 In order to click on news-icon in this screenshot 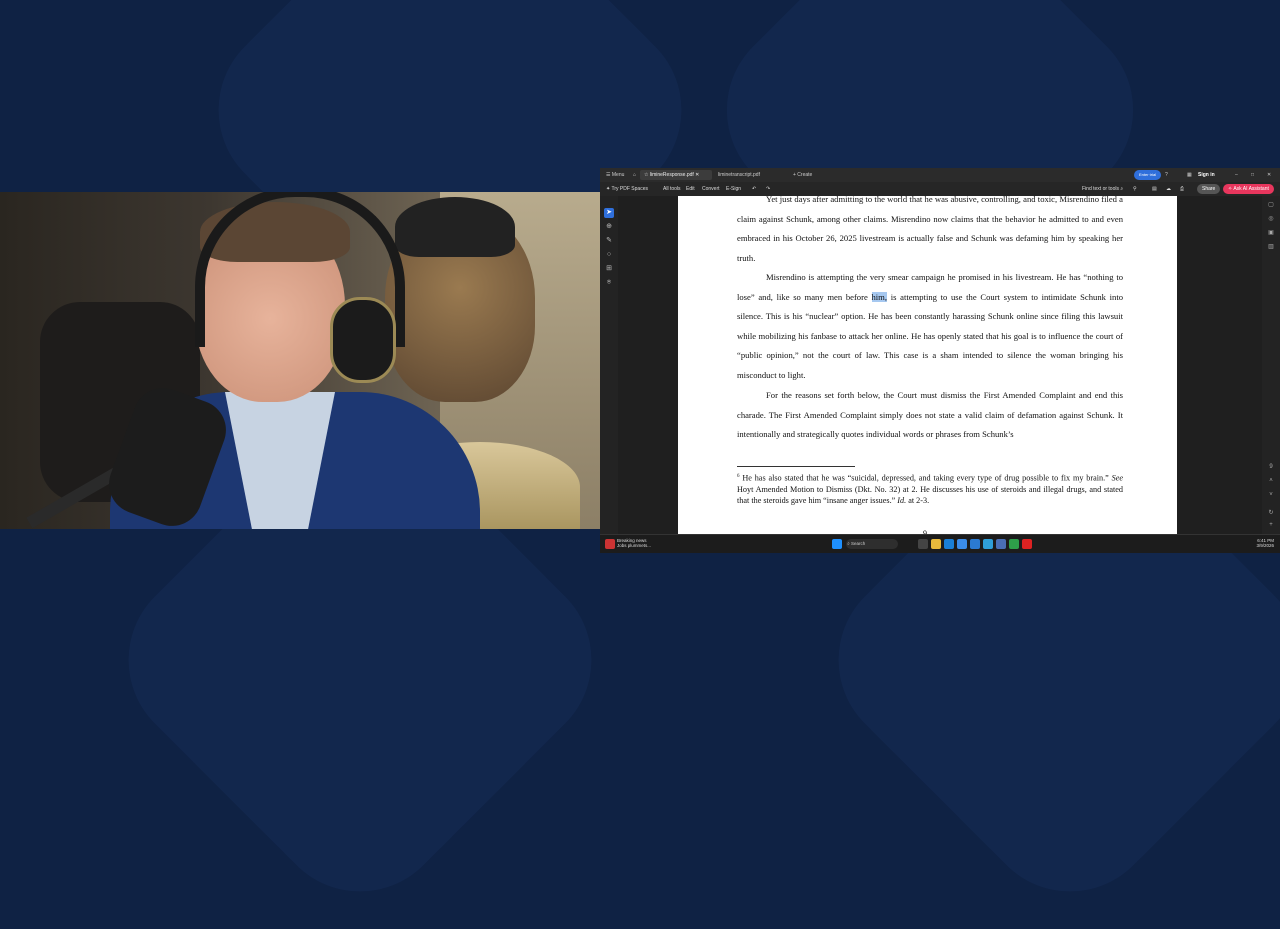, I will do `click(610, 544)`.